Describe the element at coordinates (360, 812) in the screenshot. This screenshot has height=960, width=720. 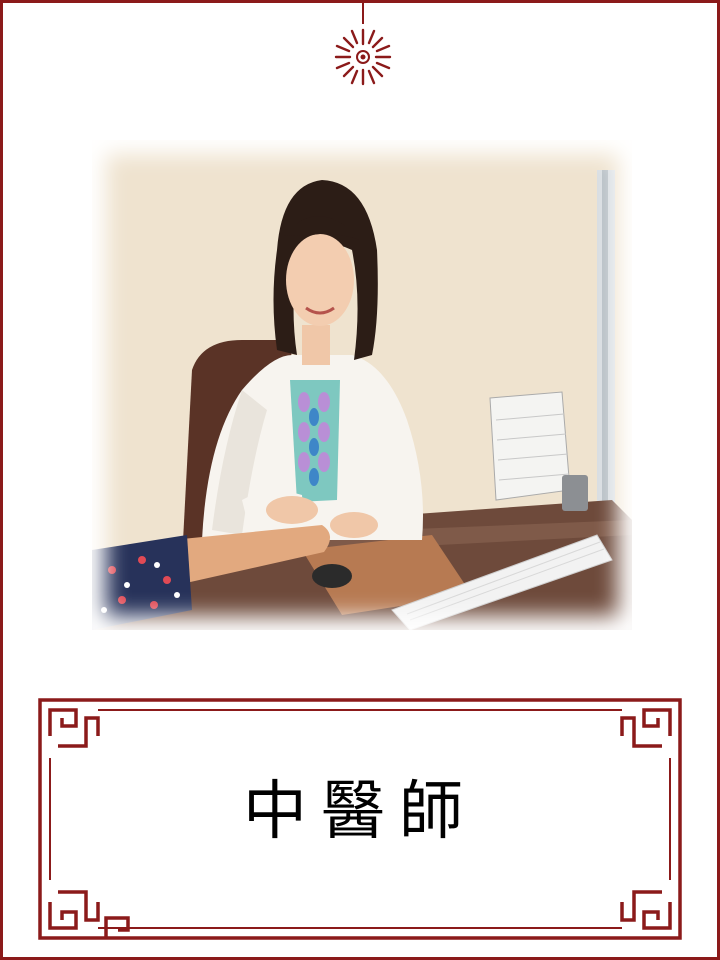
I see `page-title: 中醫師` at that location.